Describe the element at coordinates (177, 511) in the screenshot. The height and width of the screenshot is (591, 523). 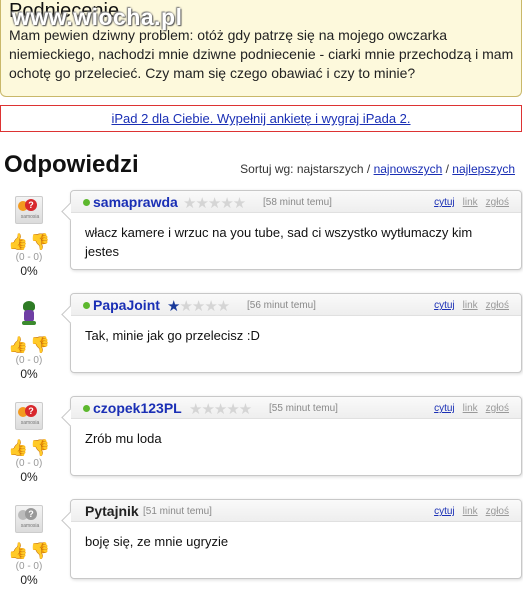
I see `answer-time: [51 minut temu]` at that location.